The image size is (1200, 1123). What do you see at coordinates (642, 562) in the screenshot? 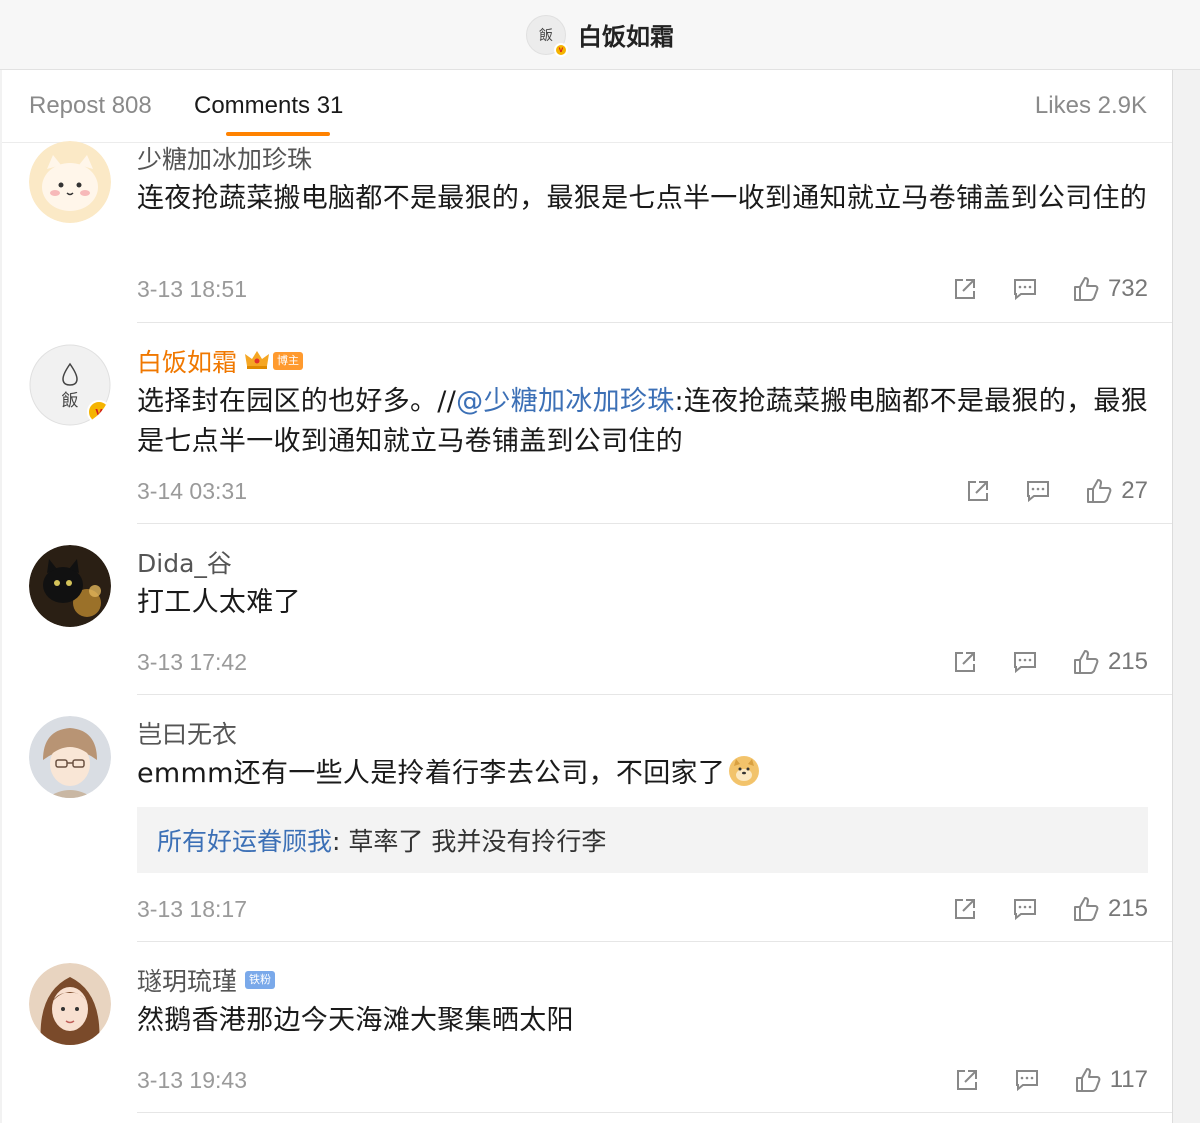
I see `comment-username: Dida_谷` at bounding box center [642, 562].